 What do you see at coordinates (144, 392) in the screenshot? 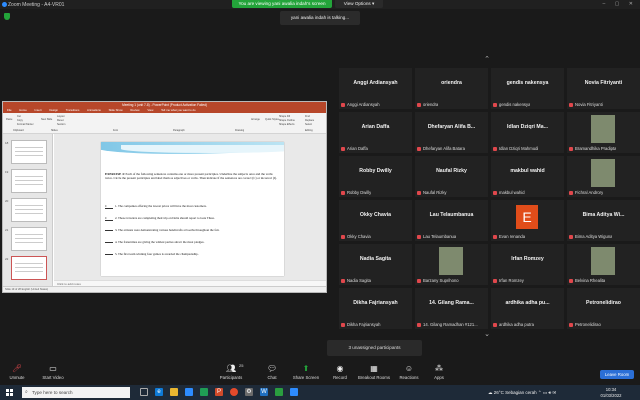
I see `task-view-icon` at bounding box center [144, 392].